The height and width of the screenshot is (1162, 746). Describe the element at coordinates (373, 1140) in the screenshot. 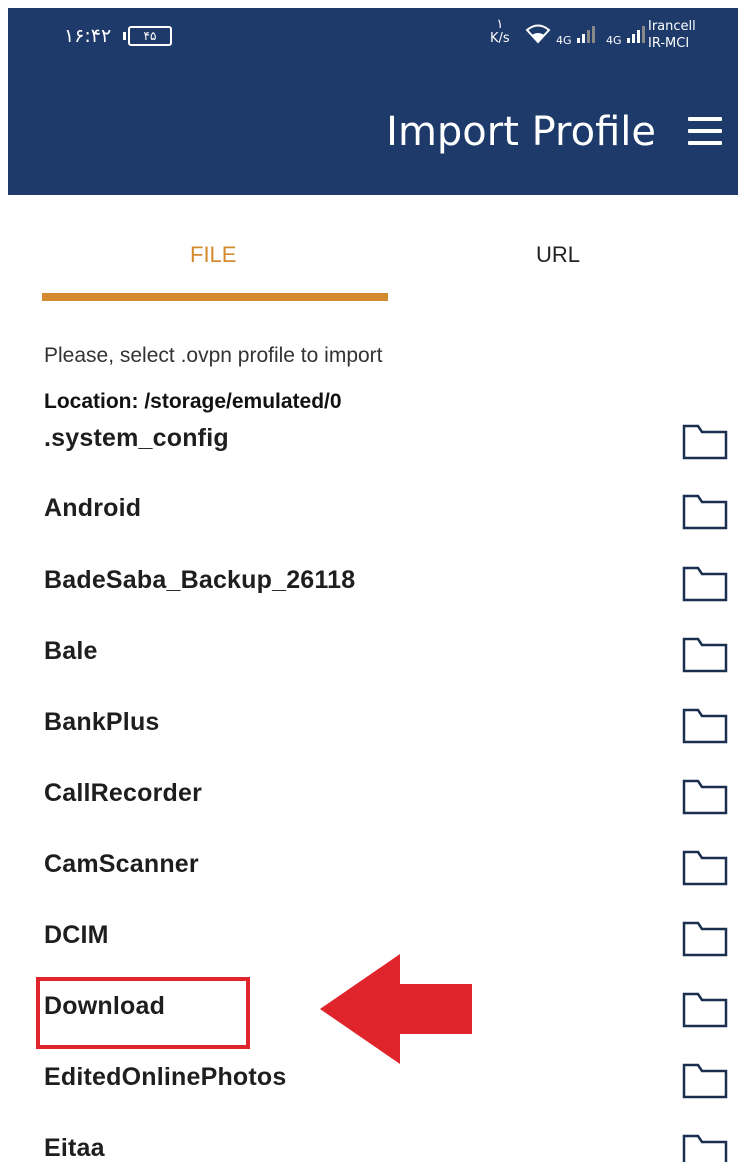

I see `folder-row-eitaa: Eitaa` at that location.